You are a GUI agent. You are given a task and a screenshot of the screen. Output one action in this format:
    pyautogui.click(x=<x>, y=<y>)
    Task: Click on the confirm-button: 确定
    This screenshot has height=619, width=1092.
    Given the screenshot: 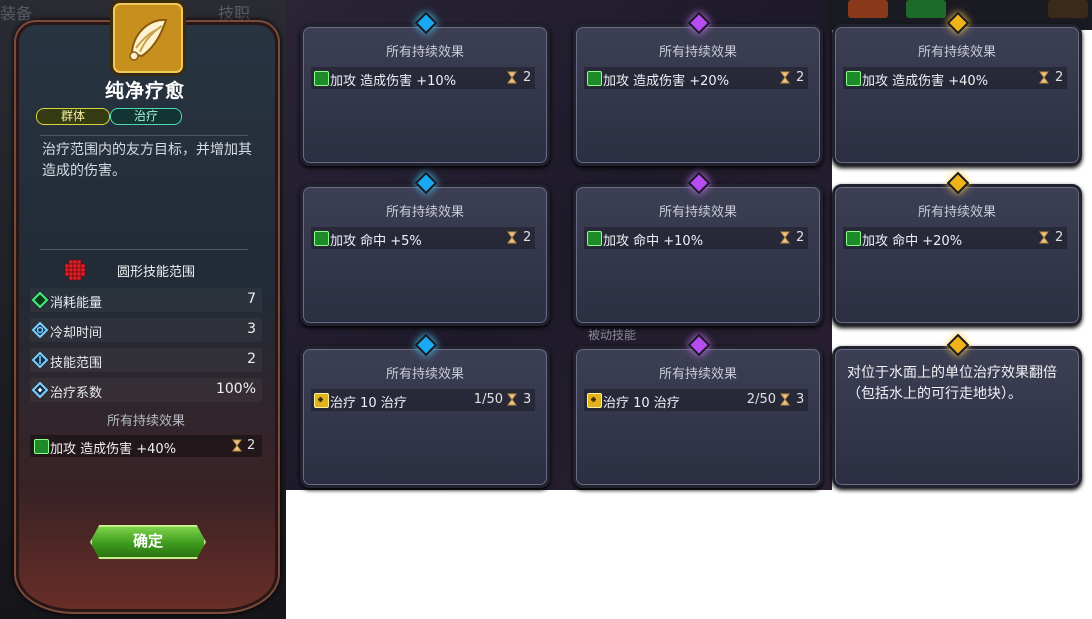 What is the action you would take?
    pyautogui.click(x=148, y=542)
    